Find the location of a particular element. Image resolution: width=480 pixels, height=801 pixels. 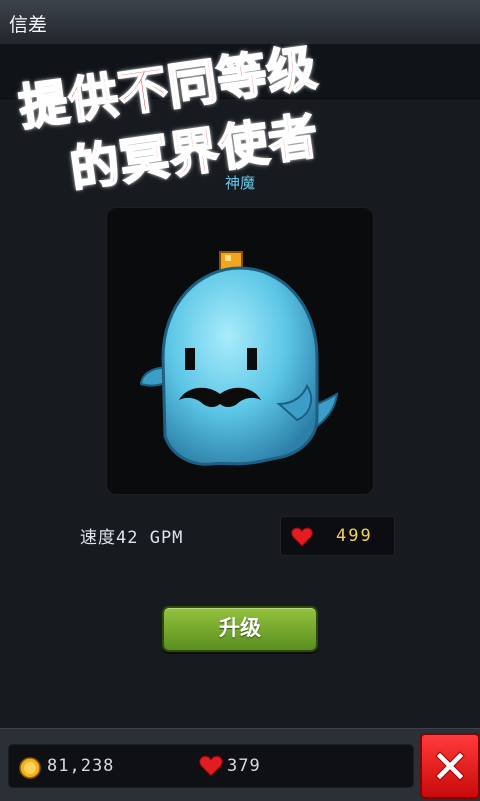

hearts-cost-box: 499 is located at coordinates (337, 536).